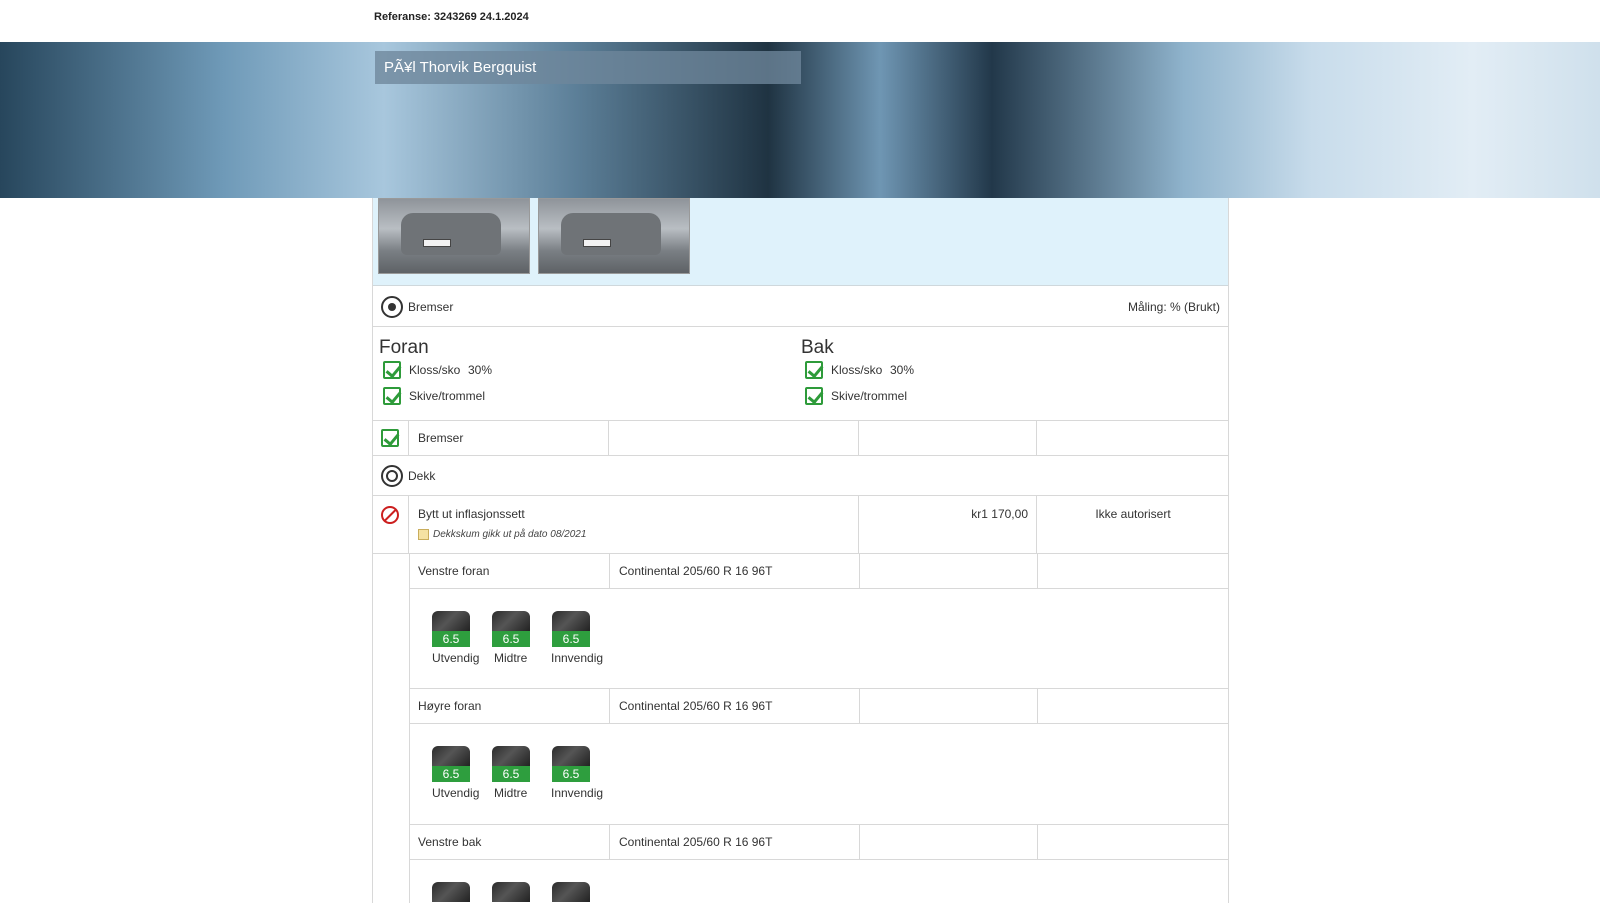 The image size is (1600, 903). What do you see at coordinates (441, 438) in the screenshot?
I see `brakes-row-label: Bremser` at bounding box center [441, 438].